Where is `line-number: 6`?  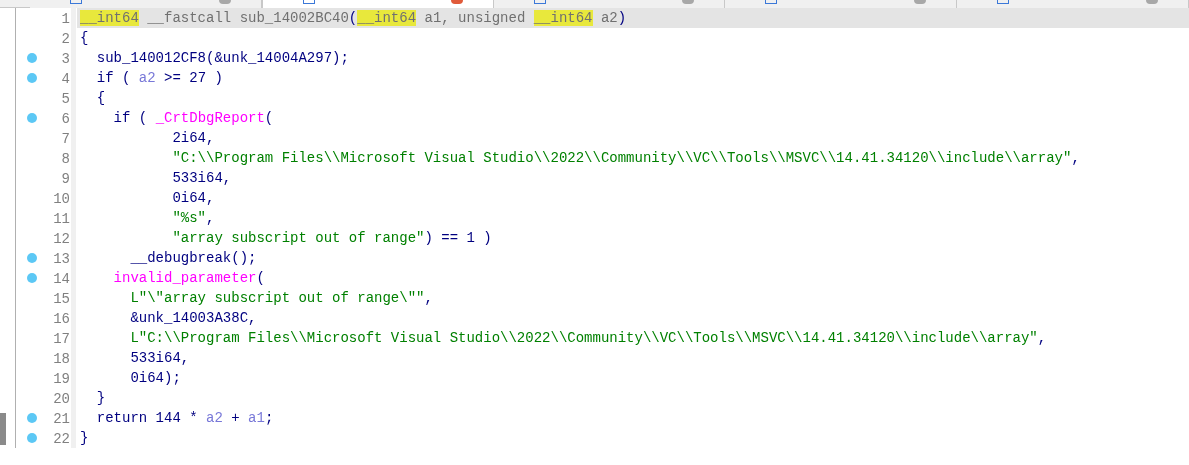 line-number: 6 is located at coordinates (65, 119).